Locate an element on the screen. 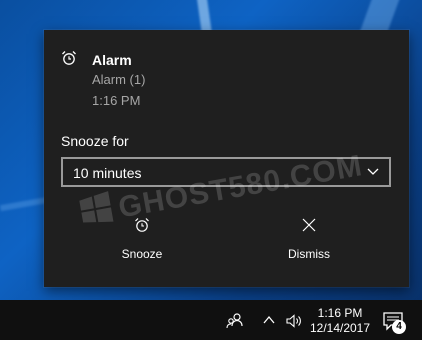 The image size is (422, 340). volume-icon is located at coordinates (294, 321).